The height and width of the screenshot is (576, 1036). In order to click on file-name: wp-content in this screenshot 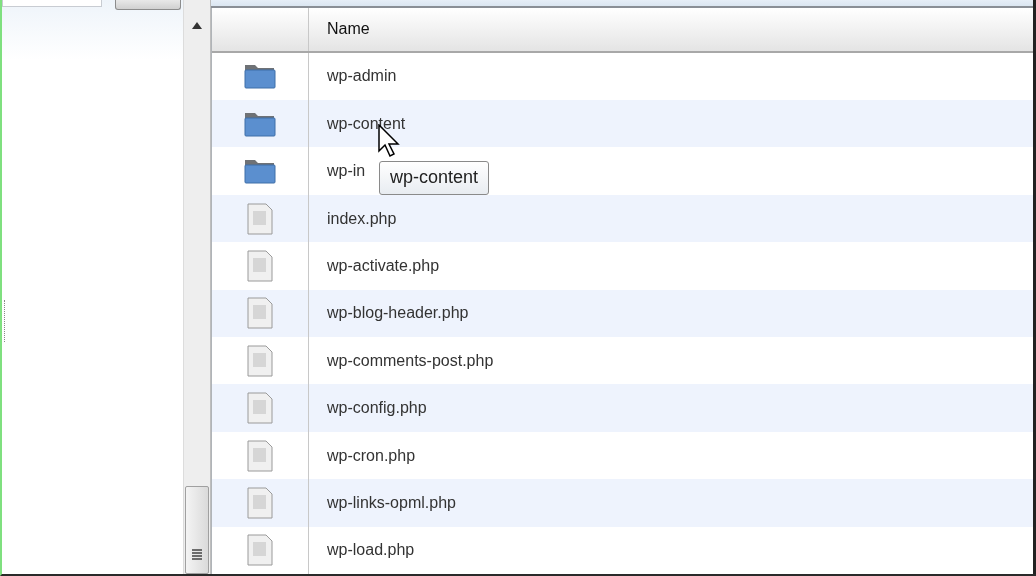, I will do `click(366, 123)`.